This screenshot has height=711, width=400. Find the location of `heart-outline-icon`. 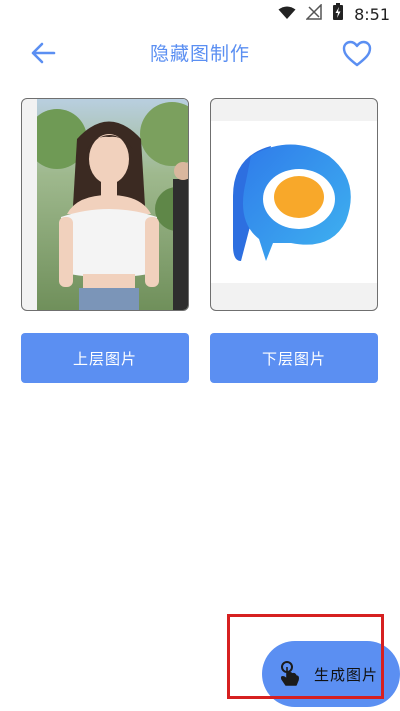

heart-outline-icon is located at coordinates (357, 53).